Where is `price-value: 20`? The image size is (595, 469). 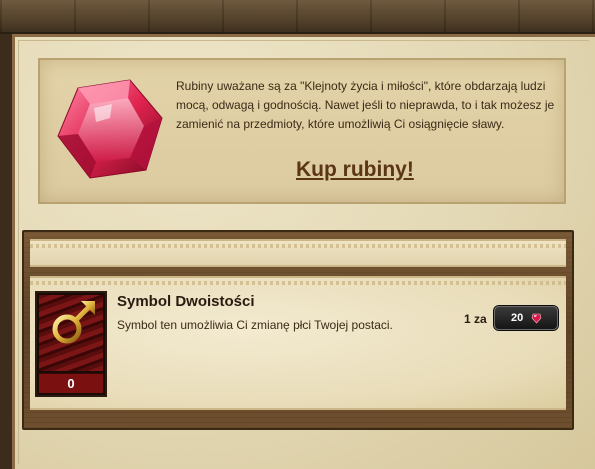 price-value: 20 is located at coordinates (517, 318).